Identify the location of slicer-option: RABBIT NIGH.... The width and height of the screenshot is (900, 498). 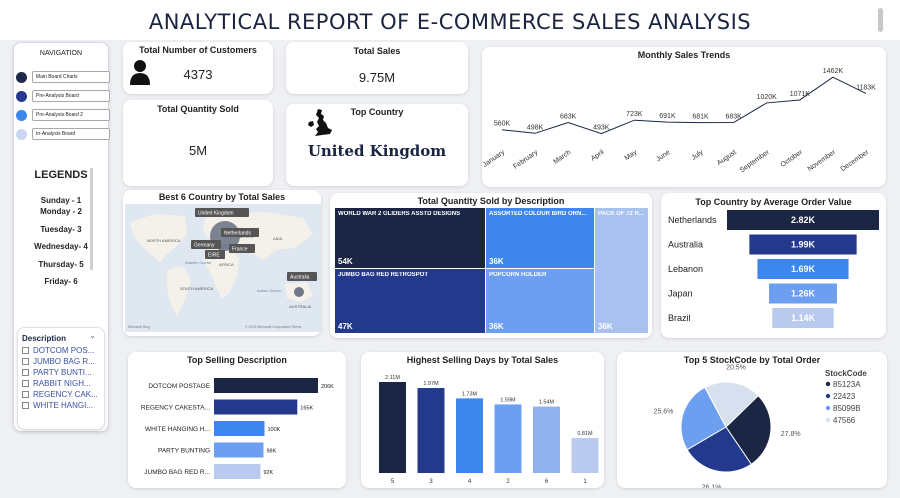
(60, 383).